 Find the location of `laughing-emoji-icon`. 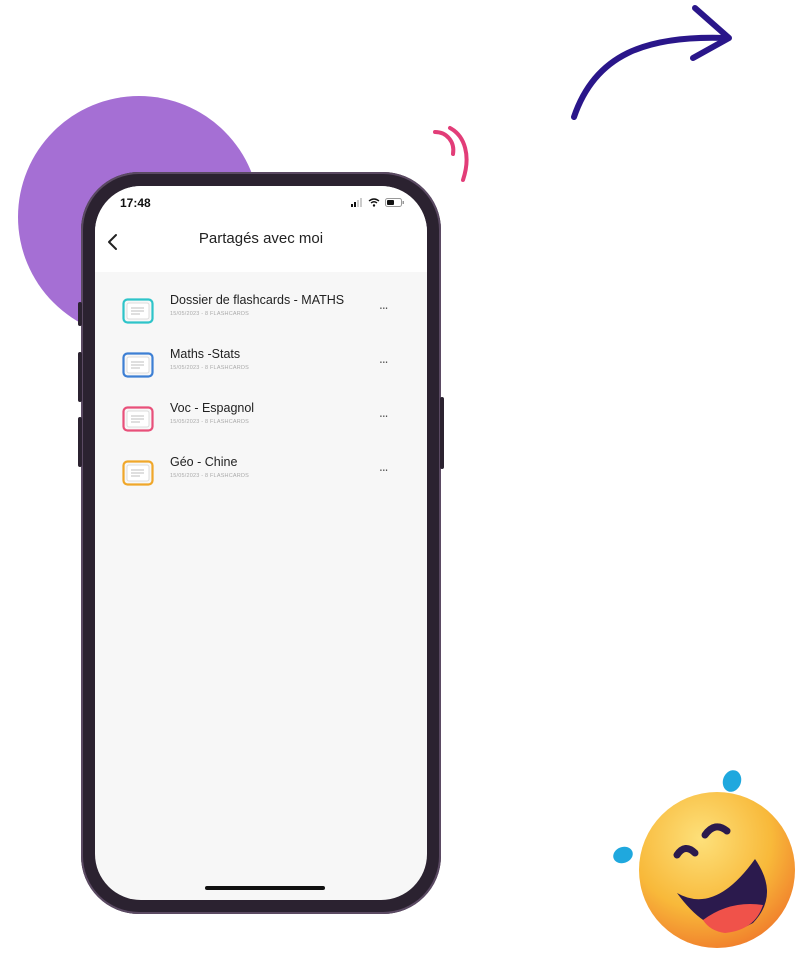

laughing-emoji-icon is located at coordinates (704, 859).